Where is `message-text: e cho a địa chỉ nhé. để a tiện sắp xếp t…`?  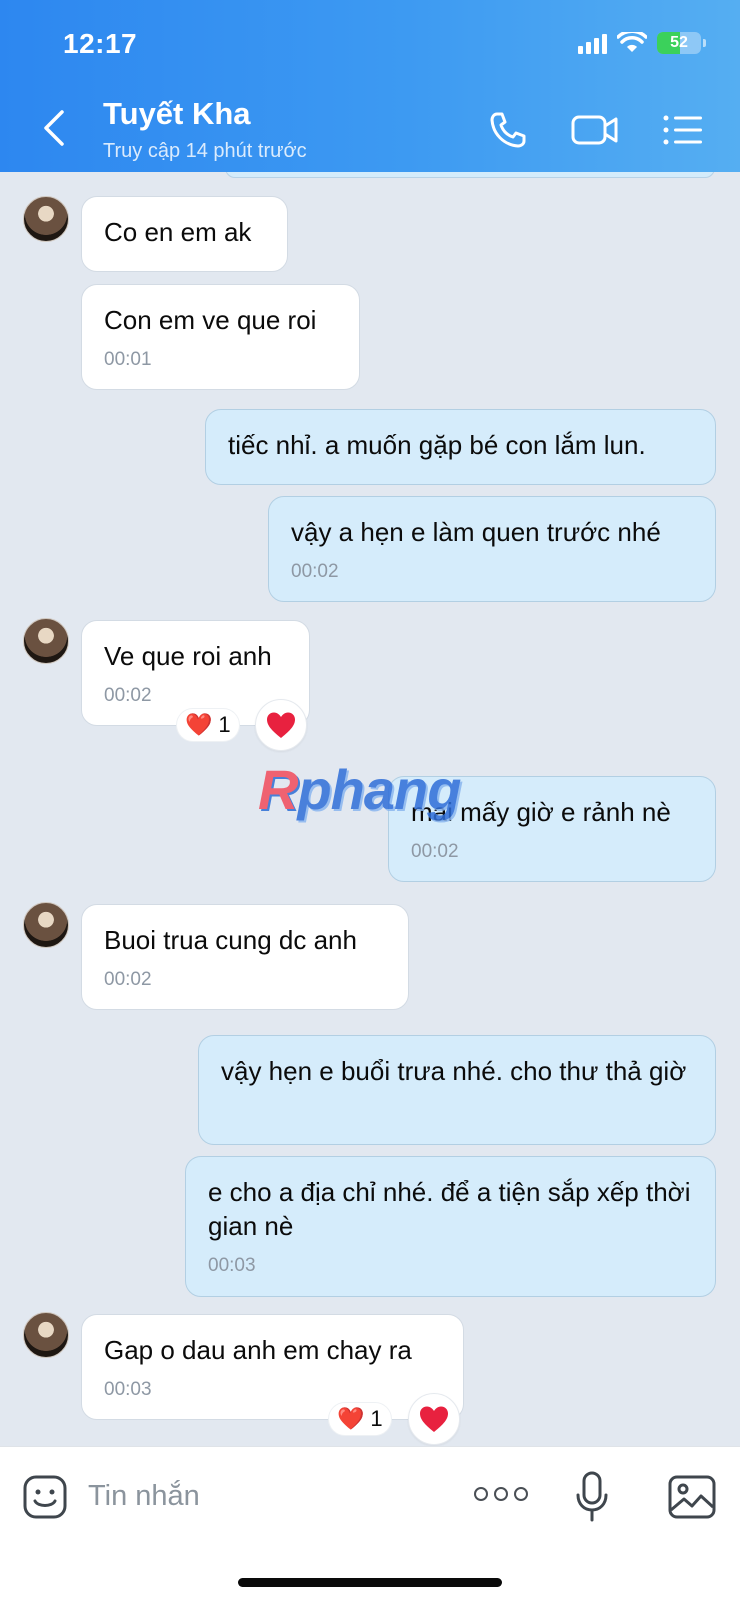 message-text: e cho a địa chỉ nhé. để a tiện sắp xếp t… is located at coordinates (449, 1209).